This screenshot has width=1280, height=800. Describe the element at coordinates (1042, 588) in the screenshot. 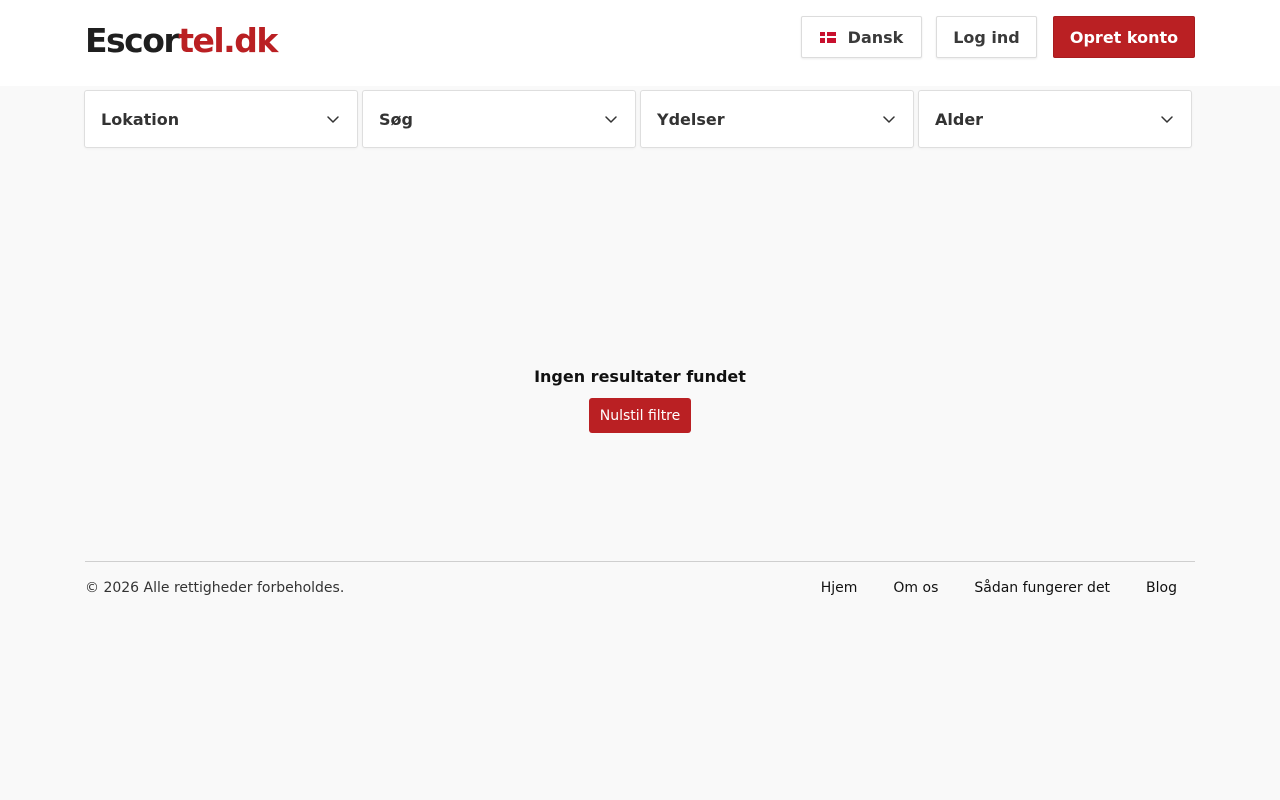

I see `footer-link-how-it-works: Sådan fungerer det` at that location.